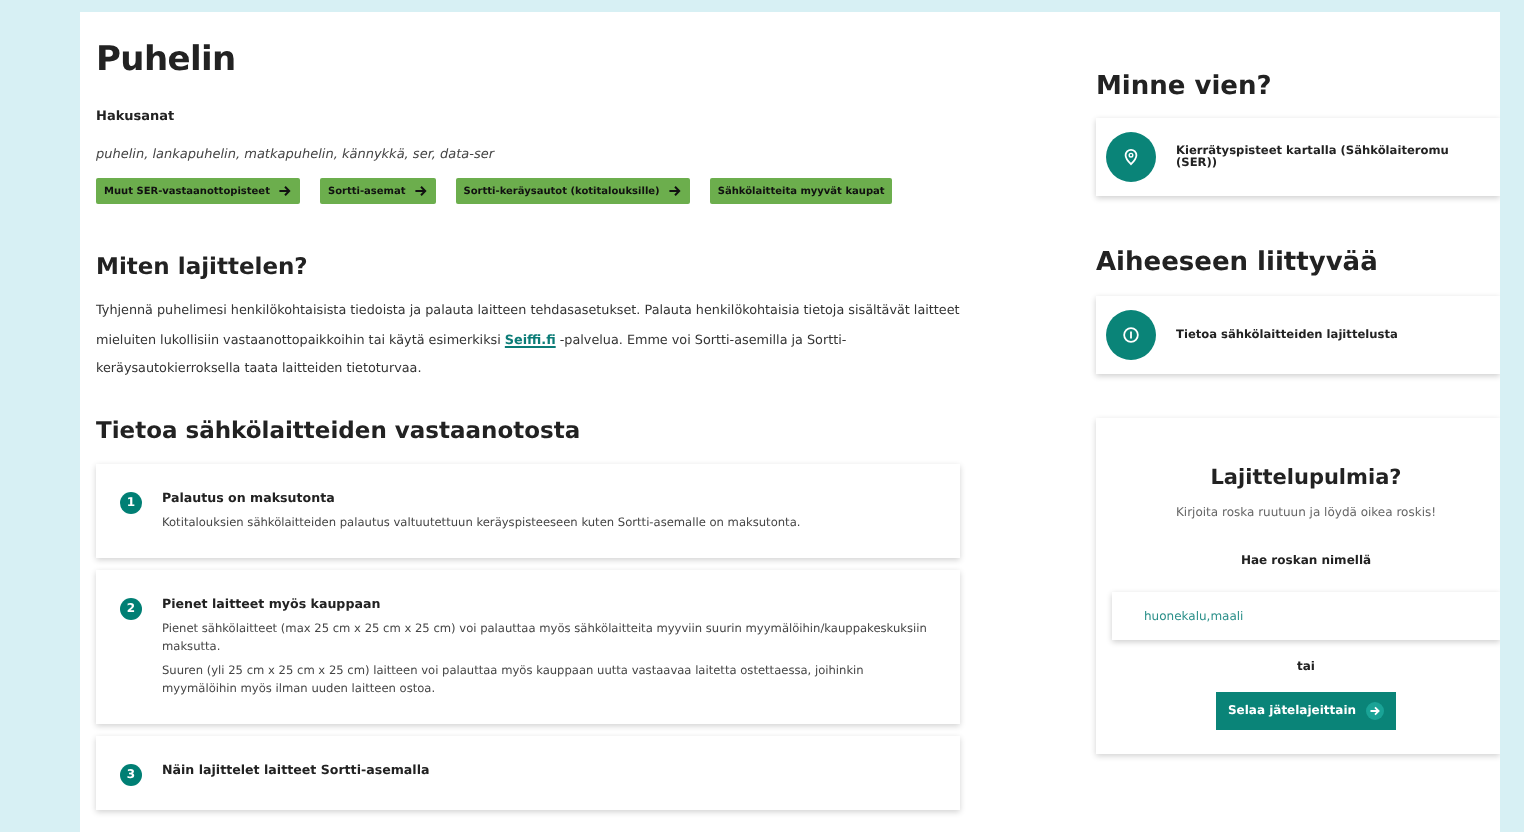 This screenshot has height=832, width=1524. What do you see at coordinates (1185, 87) in the screenshot?
I see `section-heading: Minne vien?` at bounding box center [1185, 87].